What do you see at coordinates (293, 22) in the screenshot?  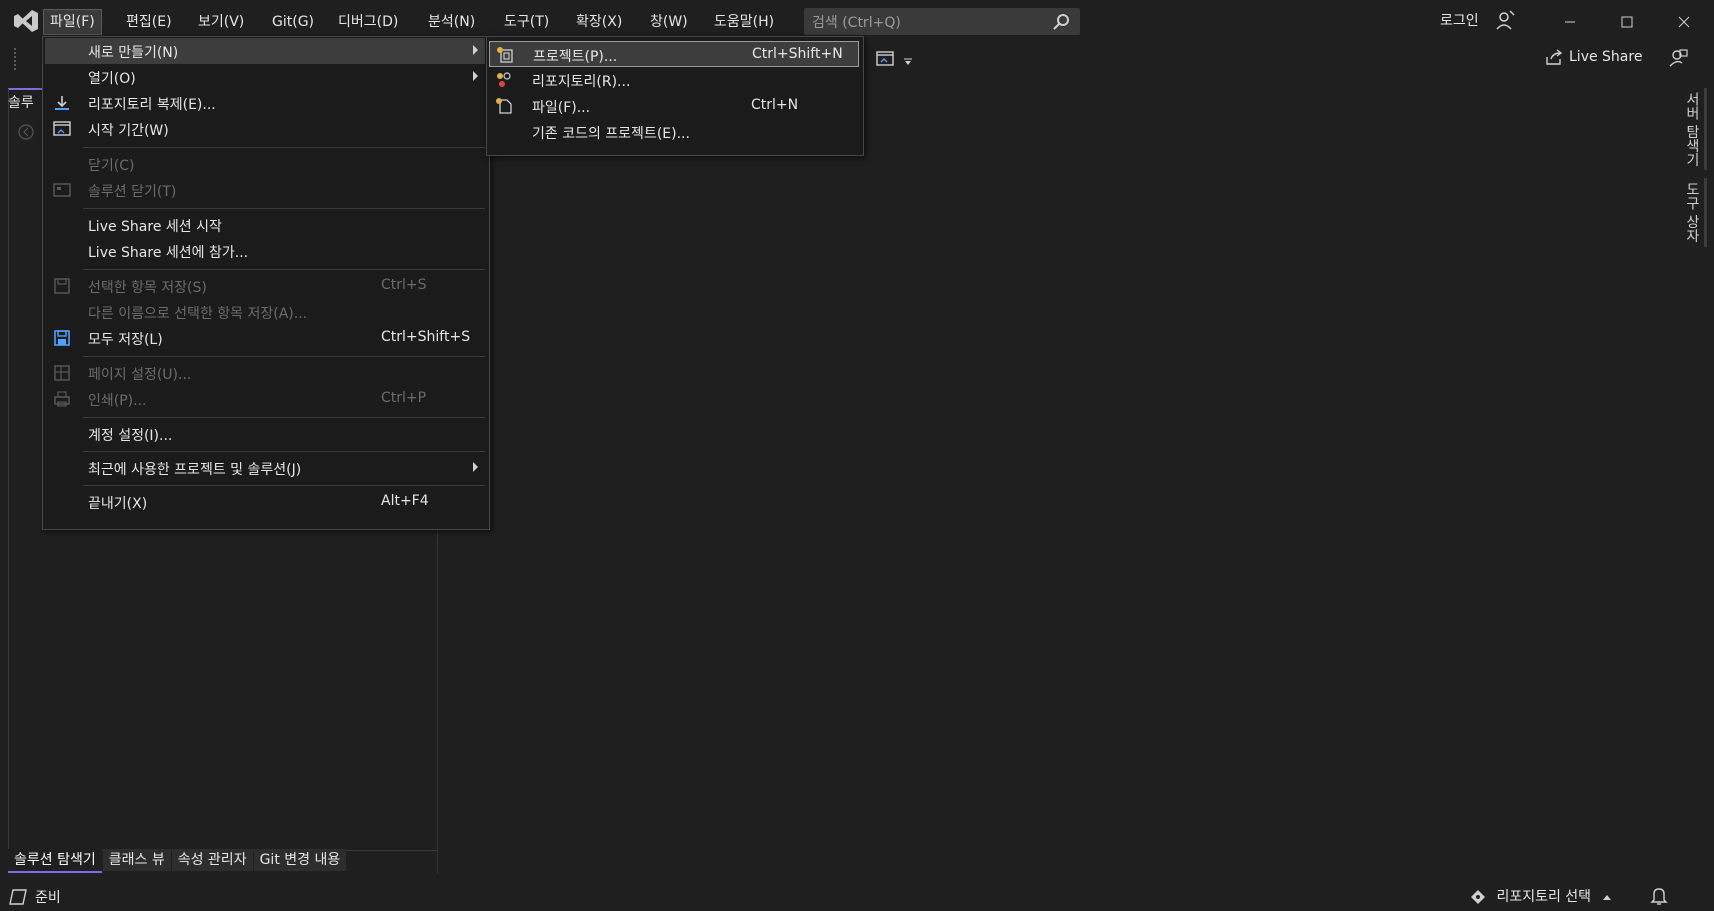 I see `menu-git: Git(G)` at bounding box center [293, 22].